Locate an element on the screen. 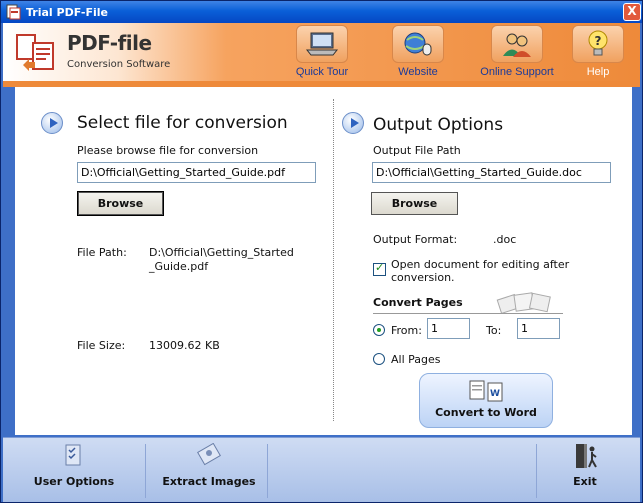  pages-stack-icon is located at coordinates (523, 302).